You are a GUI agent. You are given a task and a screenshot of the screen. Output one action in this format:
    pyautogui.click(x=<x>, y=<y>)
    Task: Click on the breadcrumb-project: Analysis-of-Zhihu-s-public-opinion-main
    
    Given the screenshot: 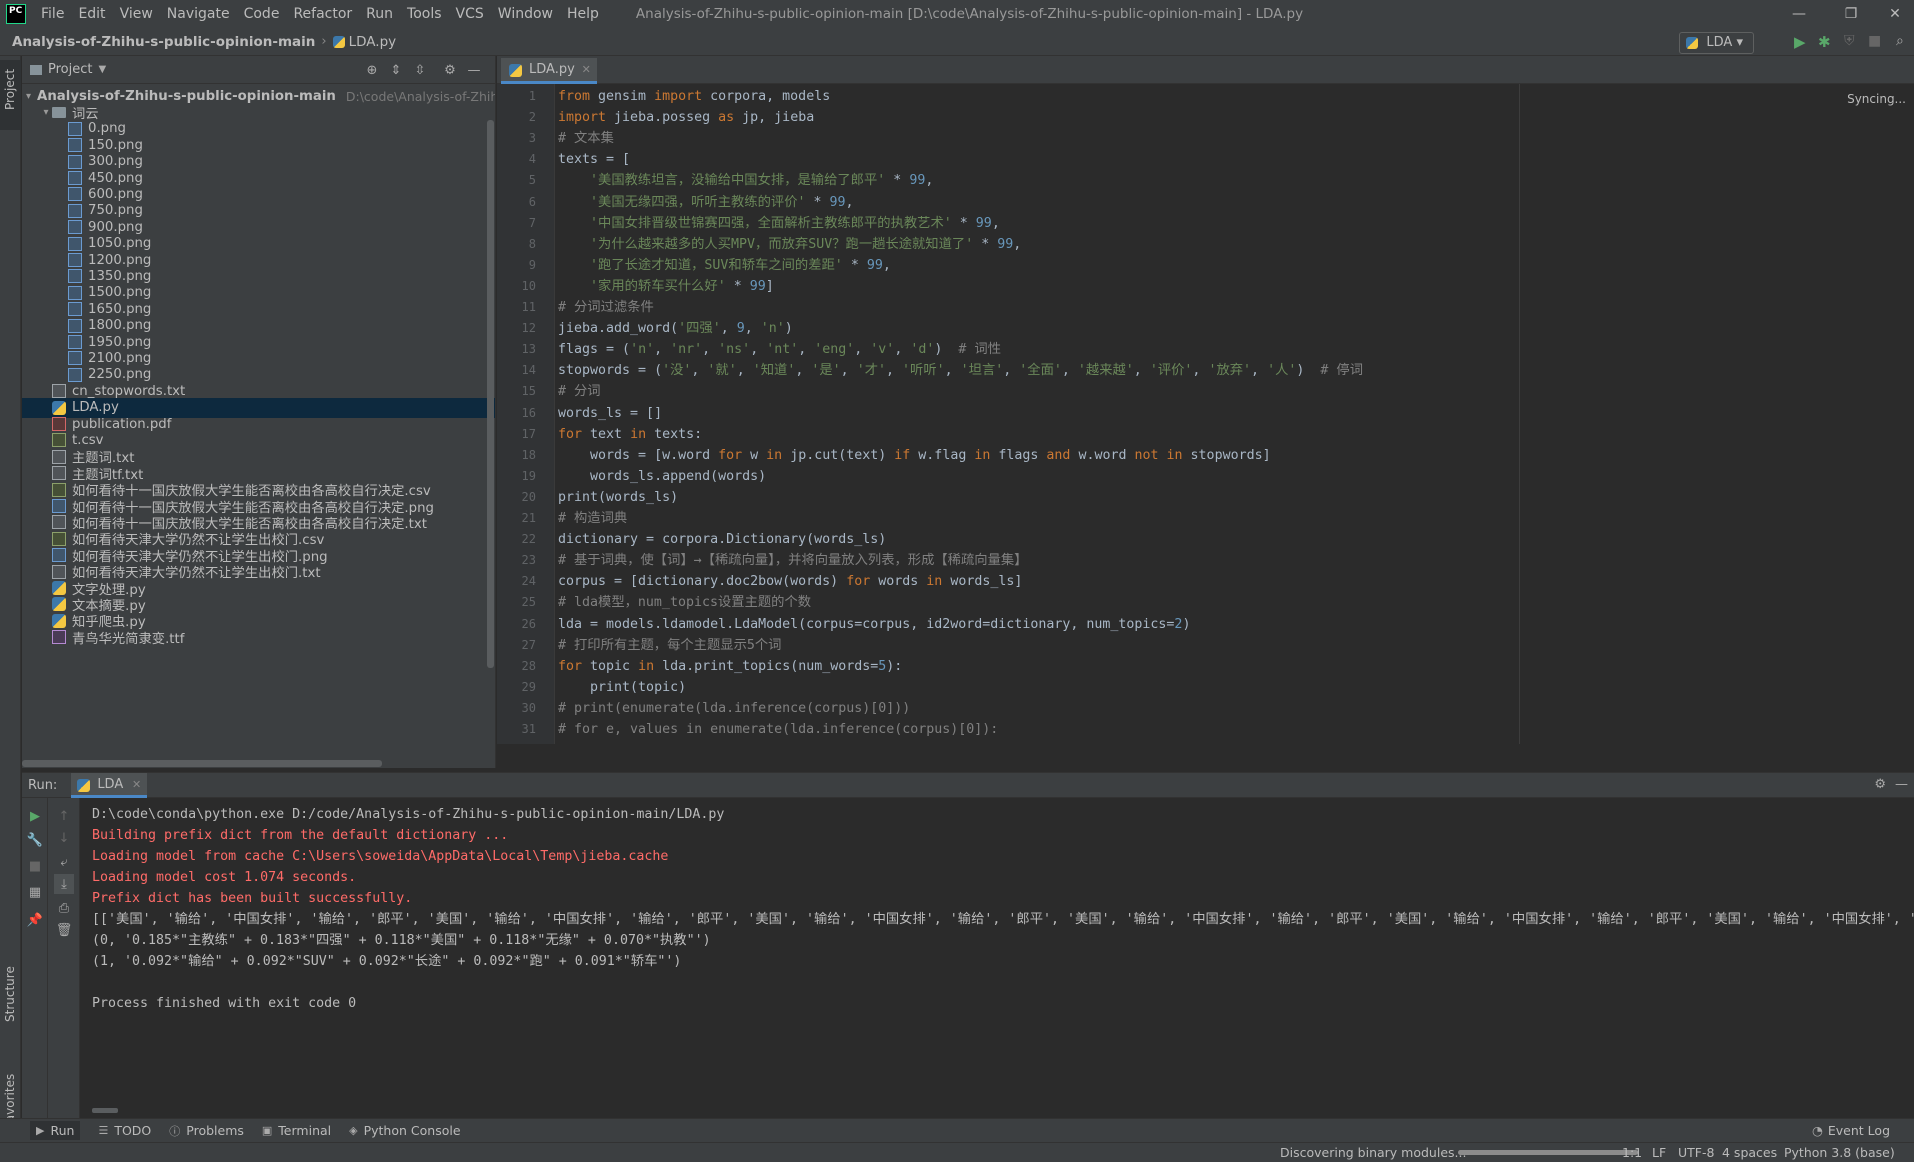 What is the action you would take?
    pyautogui.click(x=163, y=42)
    